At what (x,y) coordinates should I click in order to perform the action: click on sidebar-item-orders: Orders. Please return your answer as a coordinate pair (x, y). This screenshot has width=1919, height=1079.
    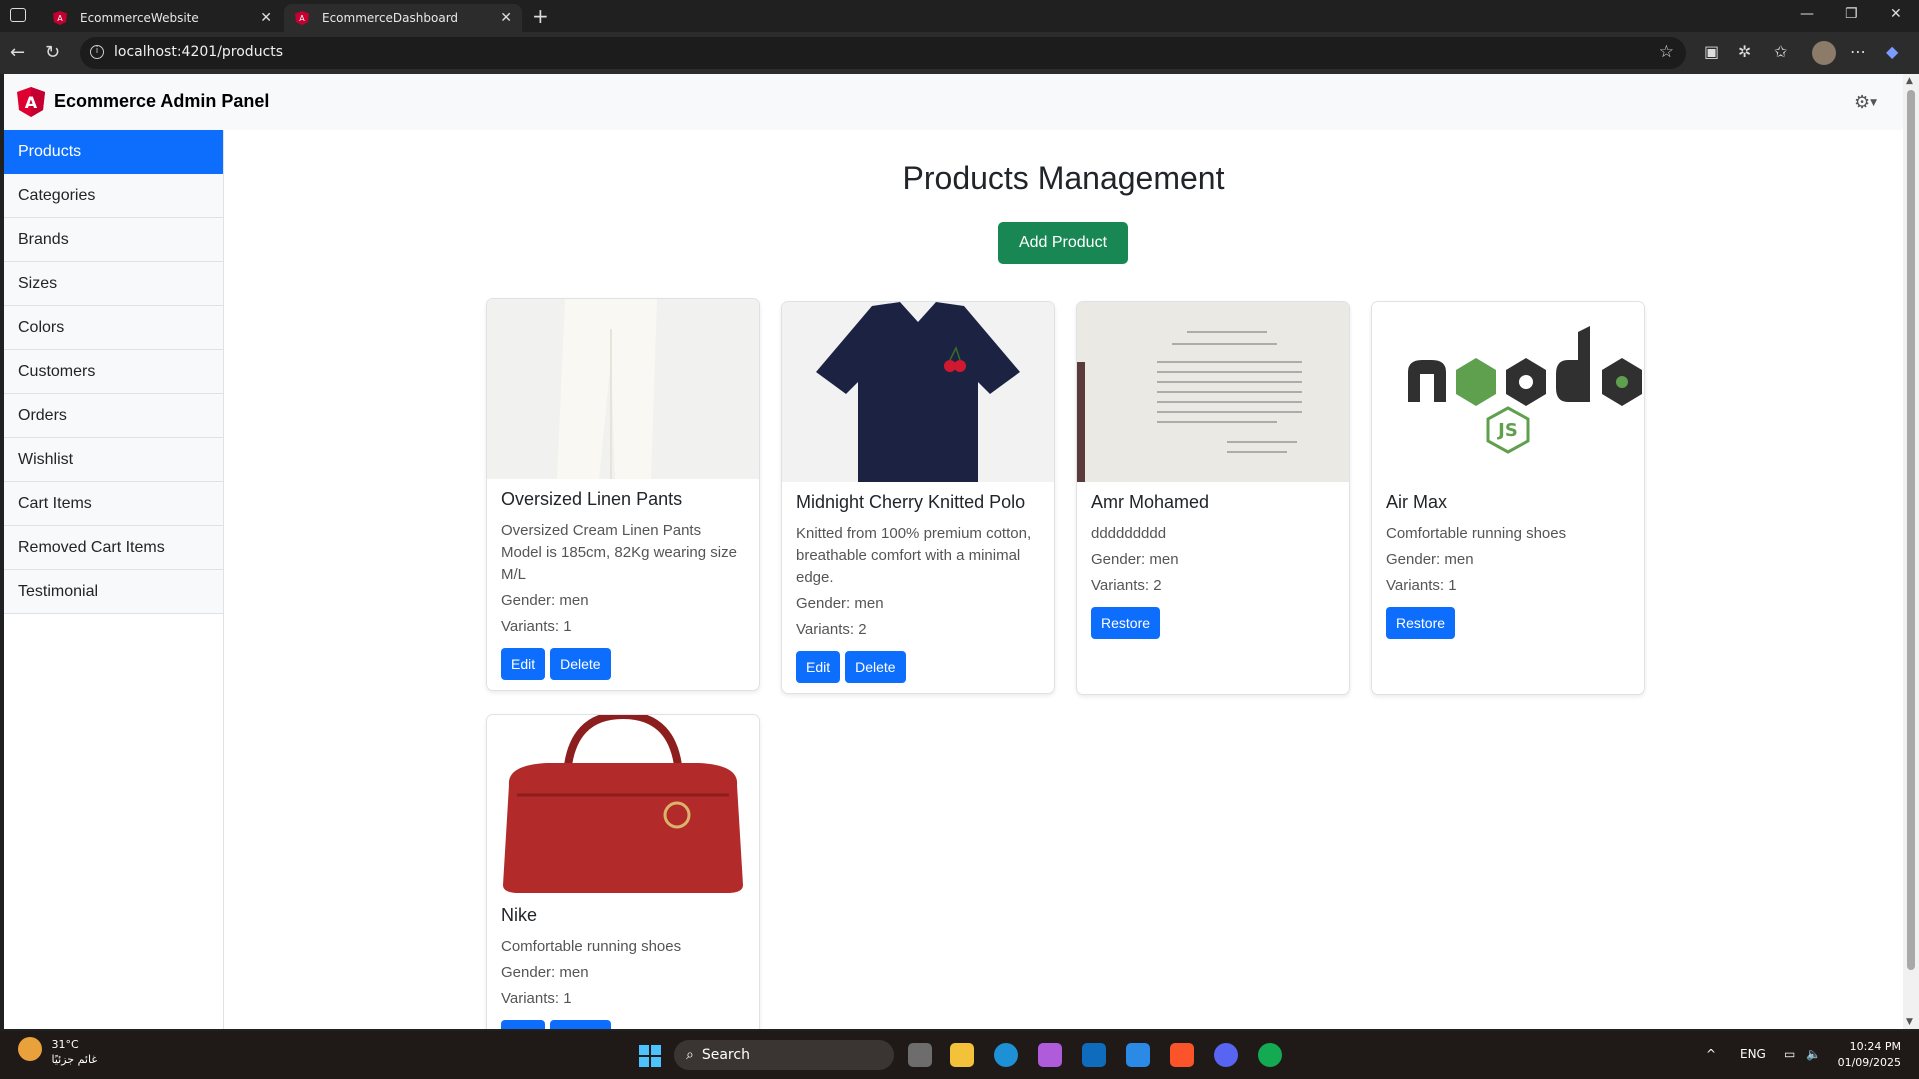
    Looking at the image, I should click on (113, 416).